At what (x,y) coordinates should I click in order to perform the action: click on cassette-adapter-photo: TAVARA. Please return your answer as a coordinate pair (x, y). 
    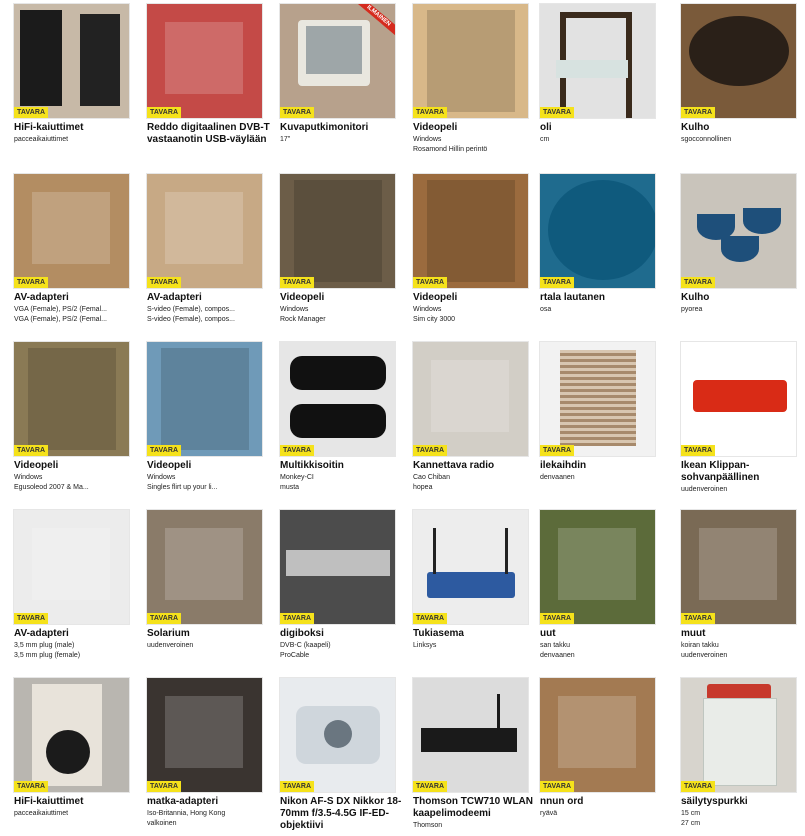
    Looking at the image, I should click on (71, 567).